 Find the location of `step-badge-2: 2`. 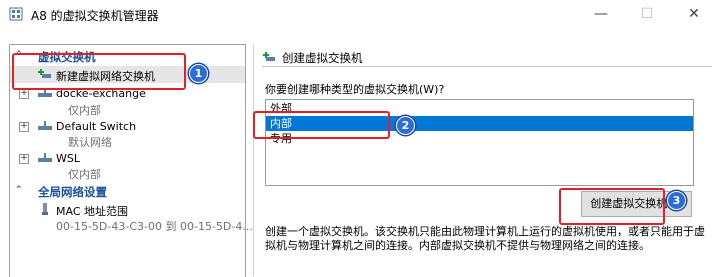

step-badge-2: 2 is located at coordinates (405, 125).